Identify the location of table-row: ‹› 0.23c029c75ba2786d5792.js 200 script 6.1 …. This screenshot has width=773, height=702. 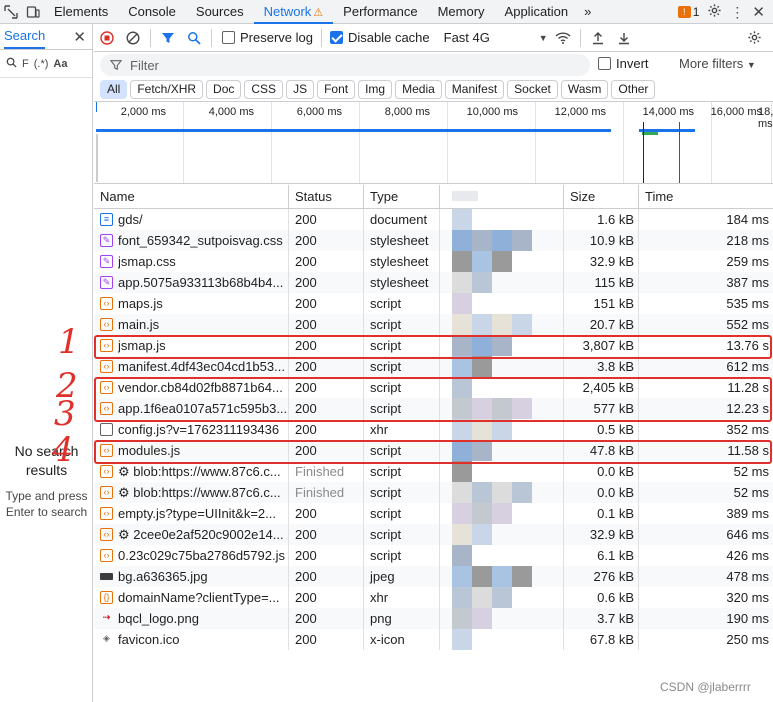
(433, 555).